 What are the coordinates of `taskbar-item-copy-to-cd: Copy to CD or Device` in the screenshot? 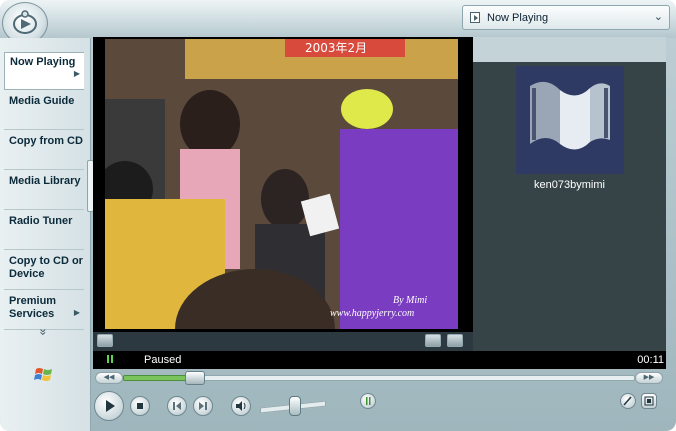 It's located at (44, 271).